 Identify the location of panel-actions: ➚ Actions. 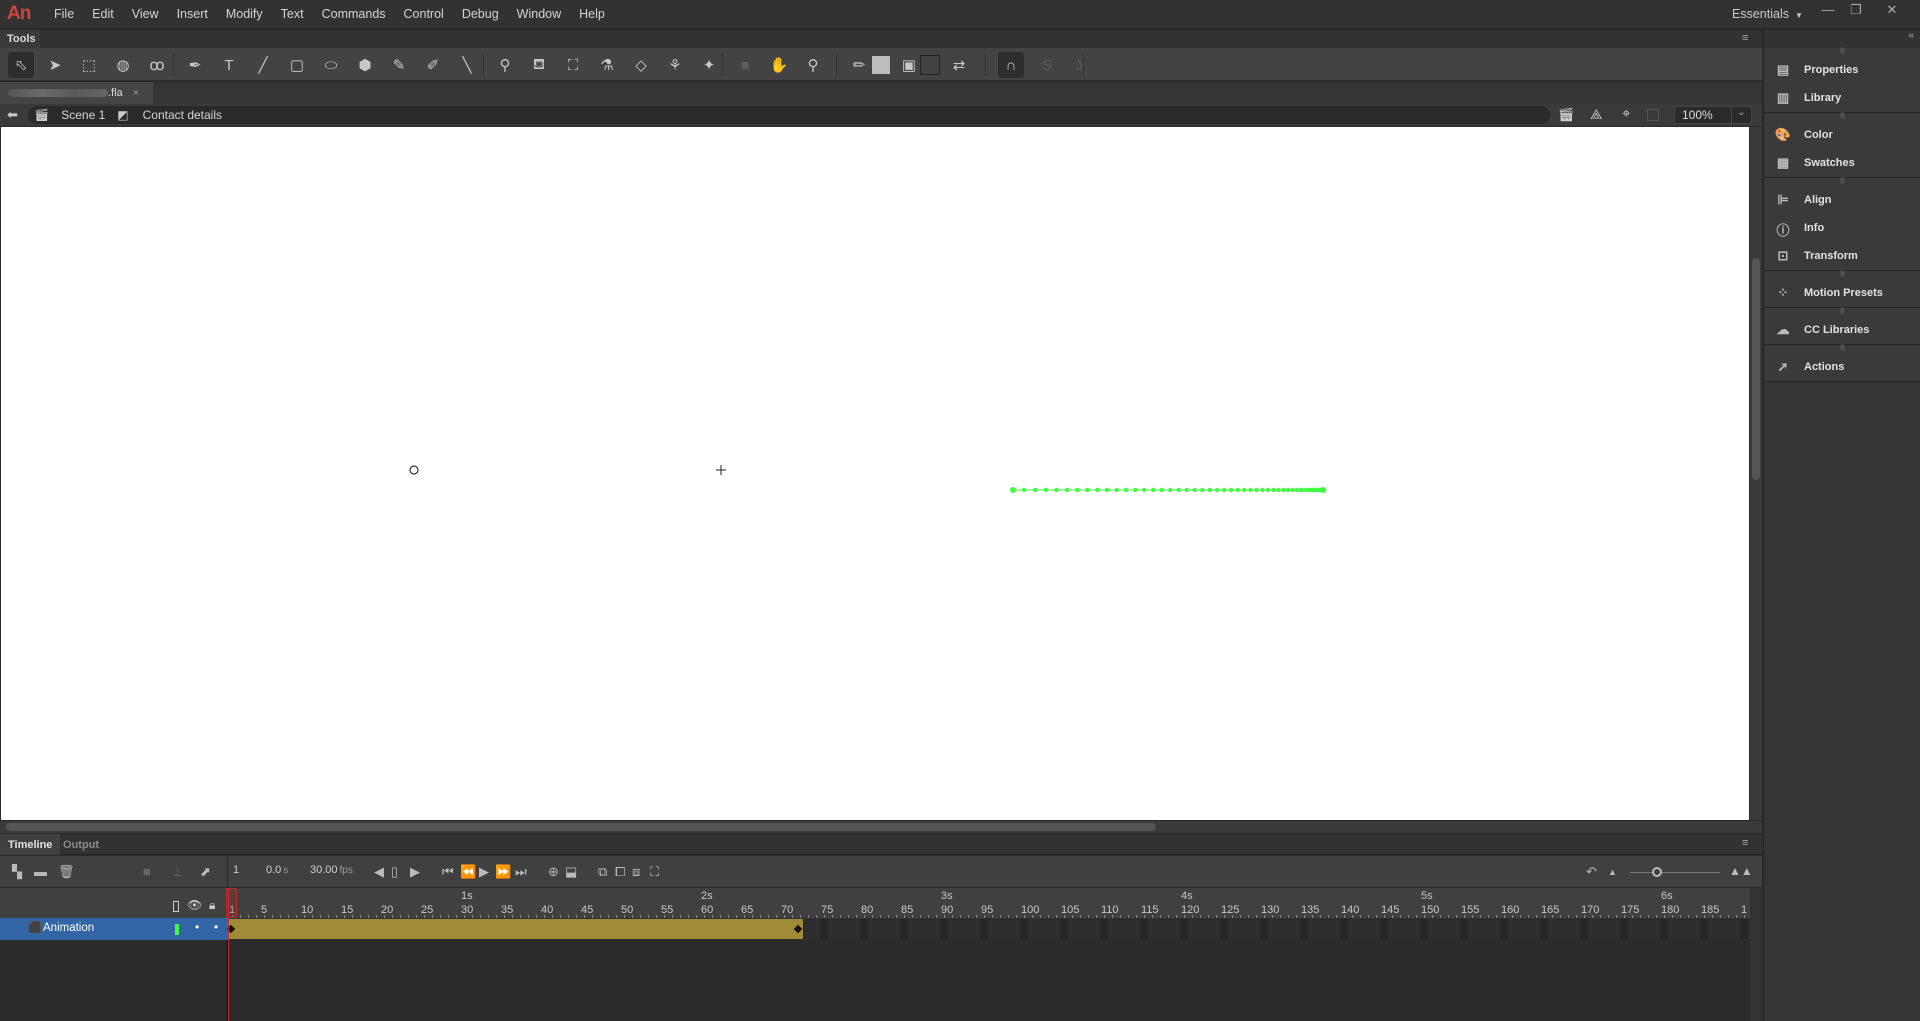
(1842, 367).